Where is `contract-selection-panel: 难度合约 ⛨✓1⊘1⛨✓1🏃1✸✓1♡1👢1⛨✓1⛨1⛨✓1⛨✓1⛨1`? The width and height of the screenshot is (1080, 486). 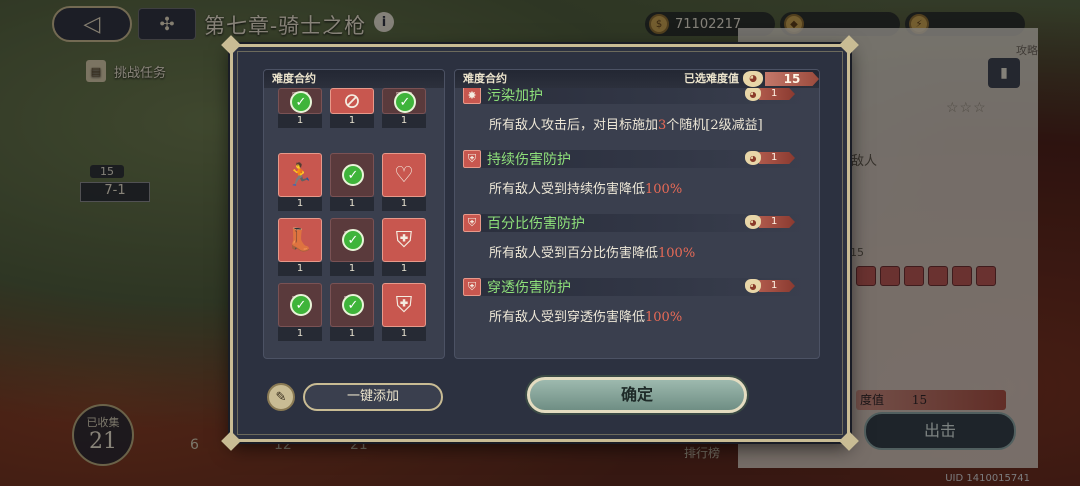
contract-selection-panel: 难度合约 ⛨✓1⊘1⛨✓1🏃1✸✓1♡1👢1⛨✓1⛨1⛨✓1⛨✓1⛨1 is located at coordinates (354, 214).